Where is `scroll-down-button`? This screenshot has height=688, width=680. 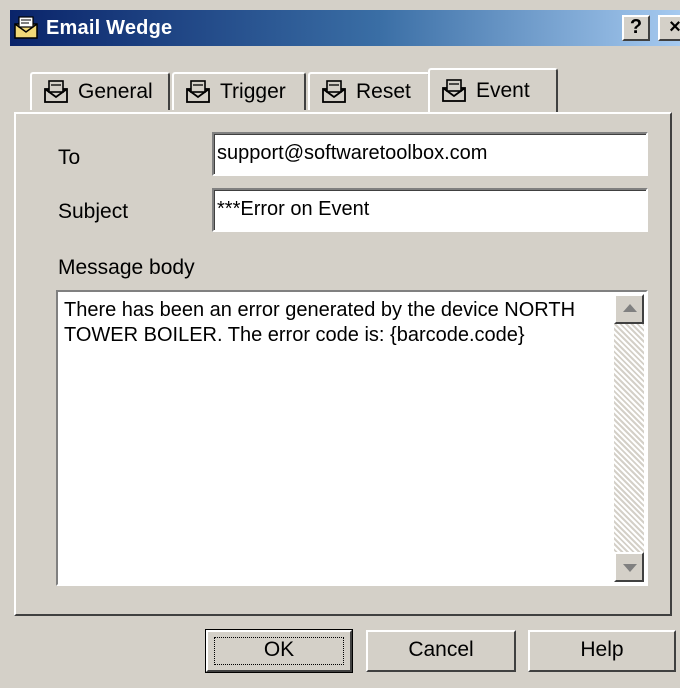 scroll-down-button is located at coordinates (629, 567).